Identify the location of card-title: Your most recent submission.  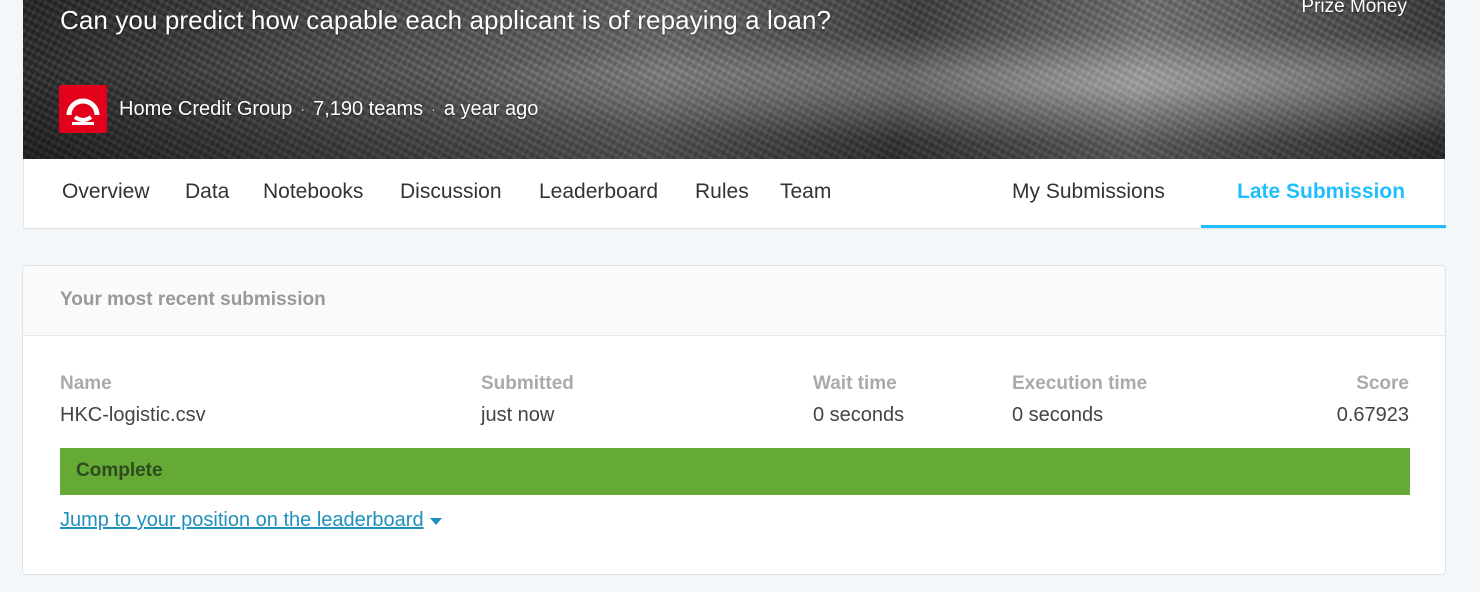
(734, 301).